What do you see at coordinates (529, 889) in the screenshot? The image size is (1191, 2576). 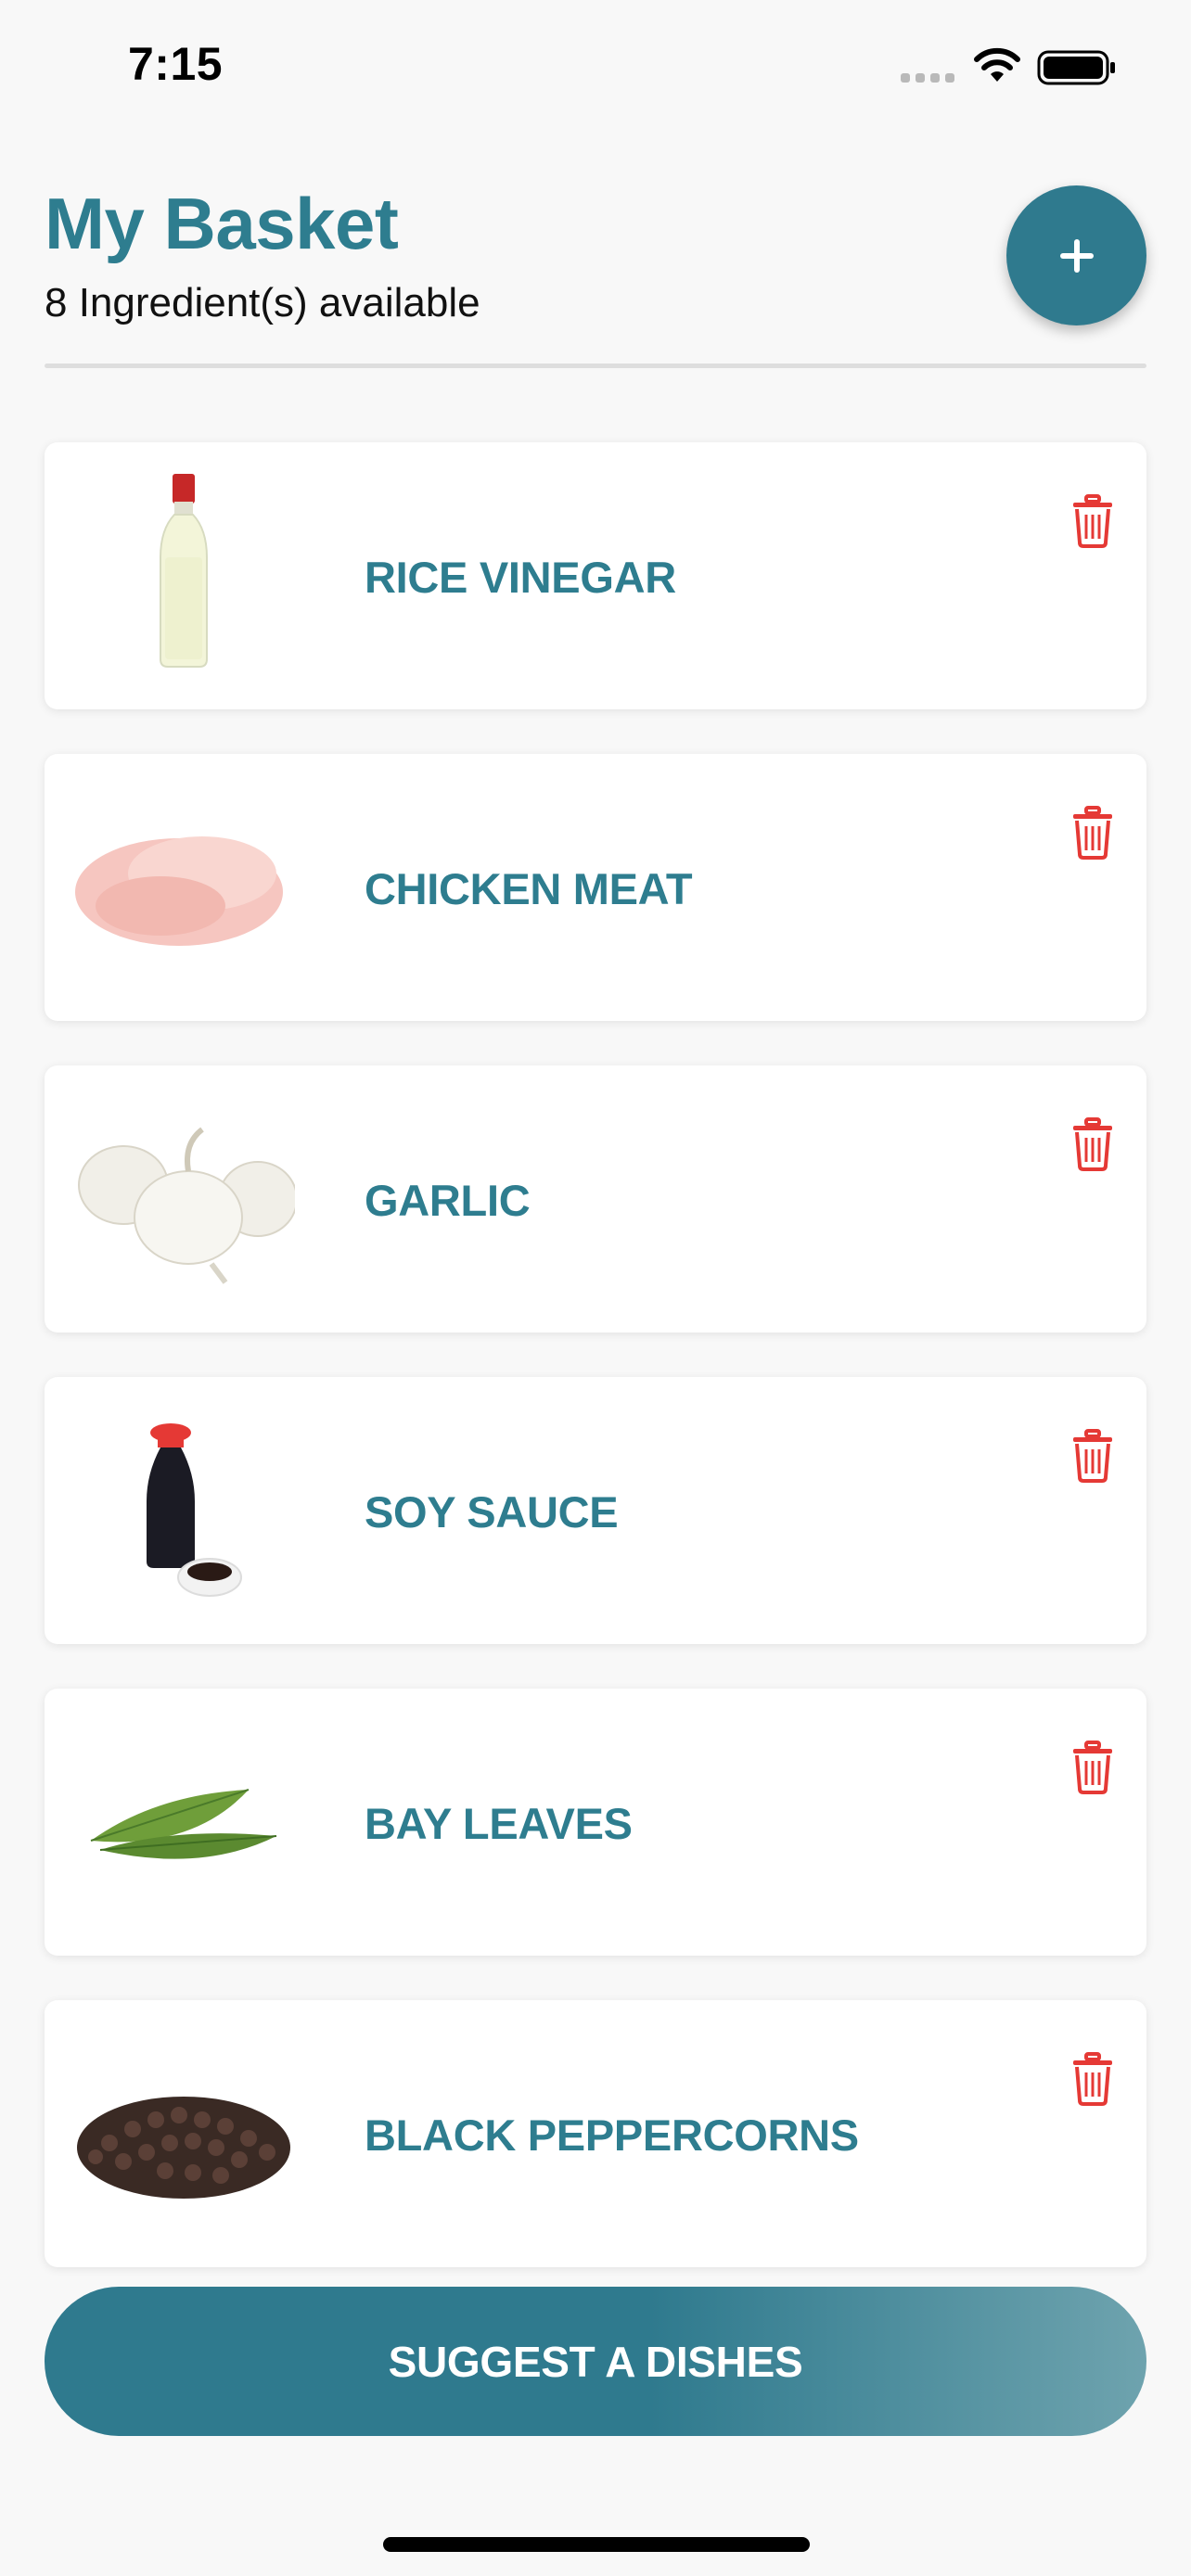 I see `ingredient-name: CHICKEN MEAT` at bounding box center [529, 889].